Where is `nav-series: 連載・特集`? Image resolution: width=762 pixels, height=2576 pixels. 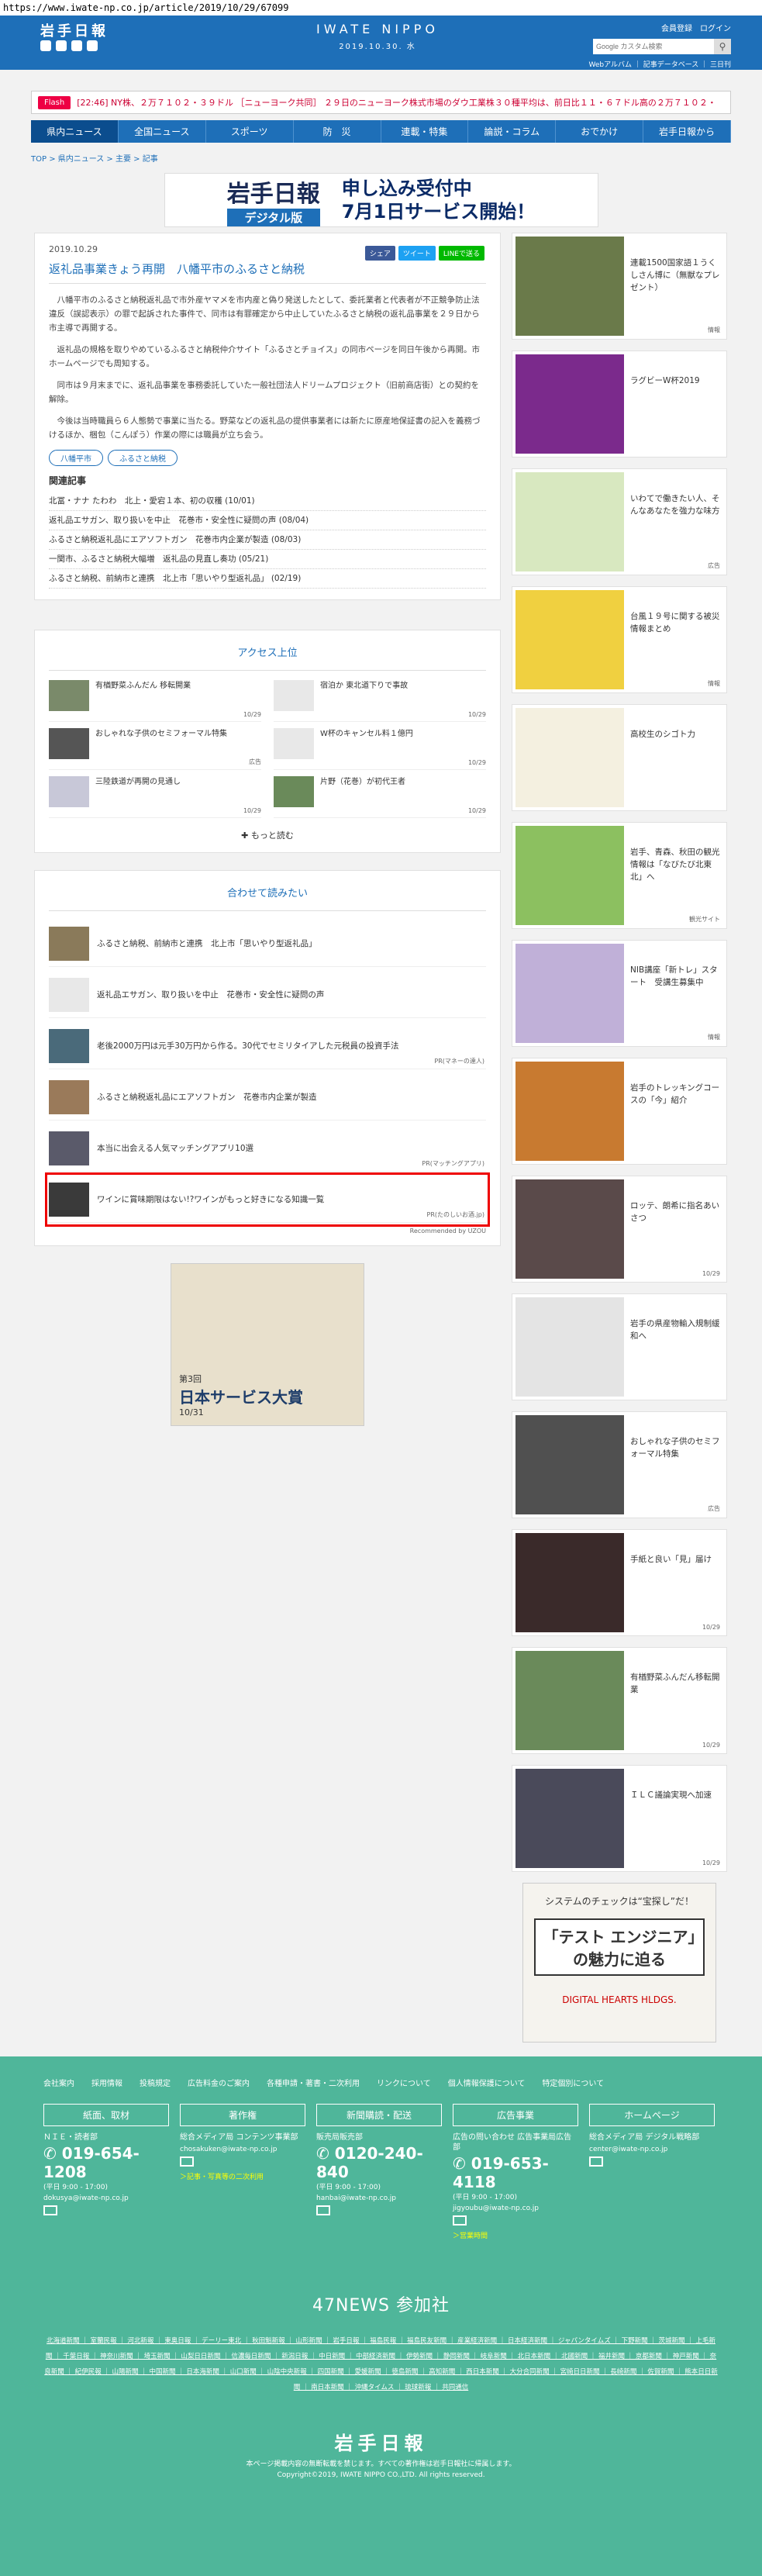
nav-series: 連載・特集 is located at coordinates (425, 132).